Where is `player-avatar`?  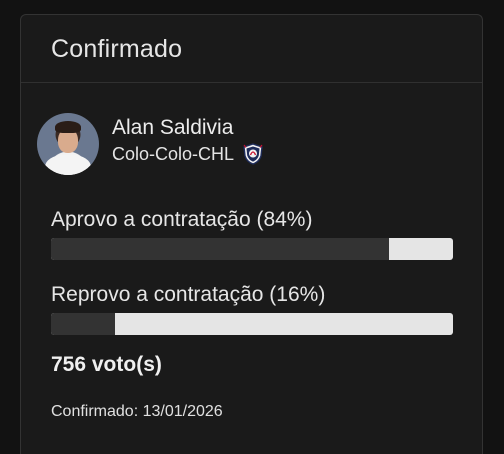 player-avatar is located at coordinates (68, 144).